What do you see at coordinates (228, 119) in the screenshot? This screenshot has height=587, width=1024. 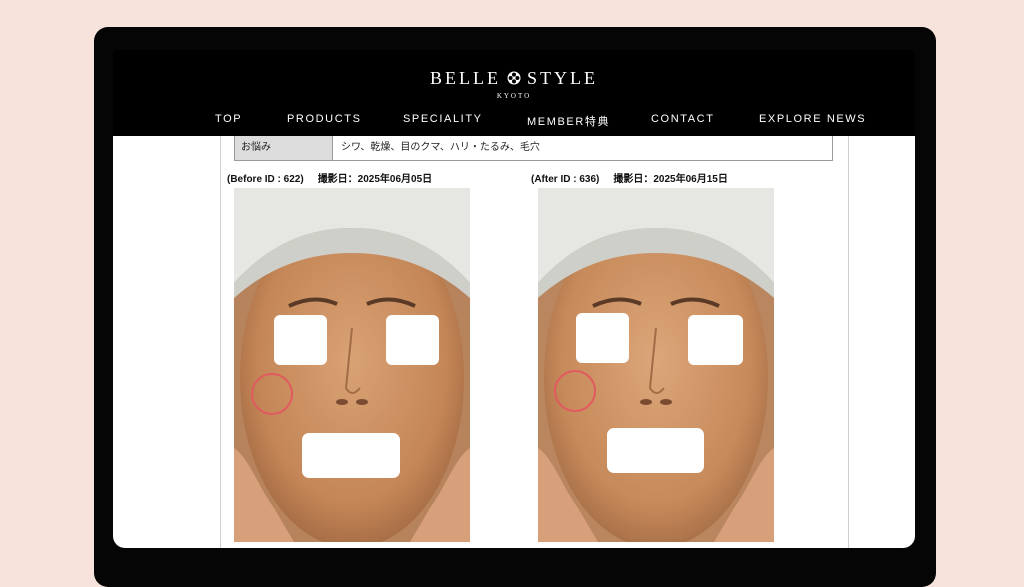 I see `nav-item-top: TOP` at bounding box center [228, 119].